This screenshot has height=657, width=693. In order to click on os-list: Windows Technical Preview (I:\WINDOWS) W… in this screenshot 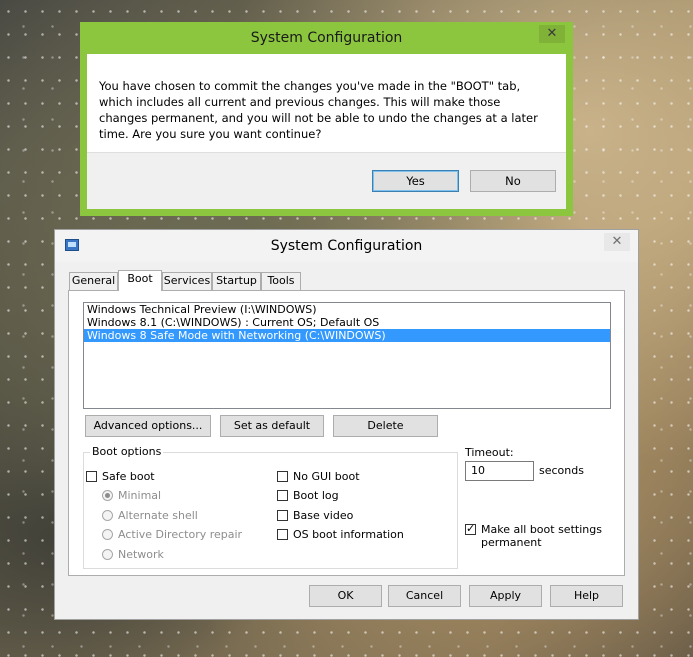, I will do `click(347, 355)`.